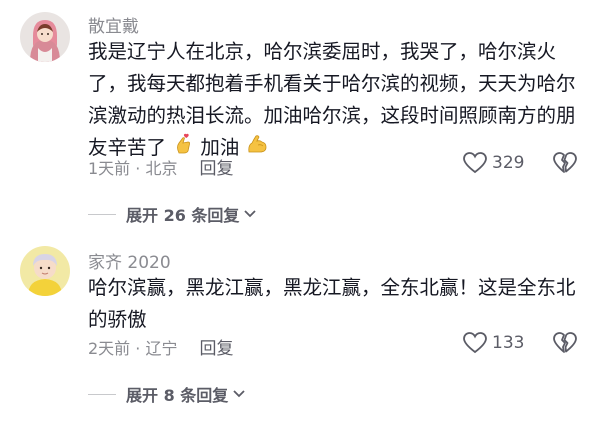 The height and width of the screenshot is (425, 600). I want to click on comment-meta: 1天前 · 北京 回复, so click(160, 167).